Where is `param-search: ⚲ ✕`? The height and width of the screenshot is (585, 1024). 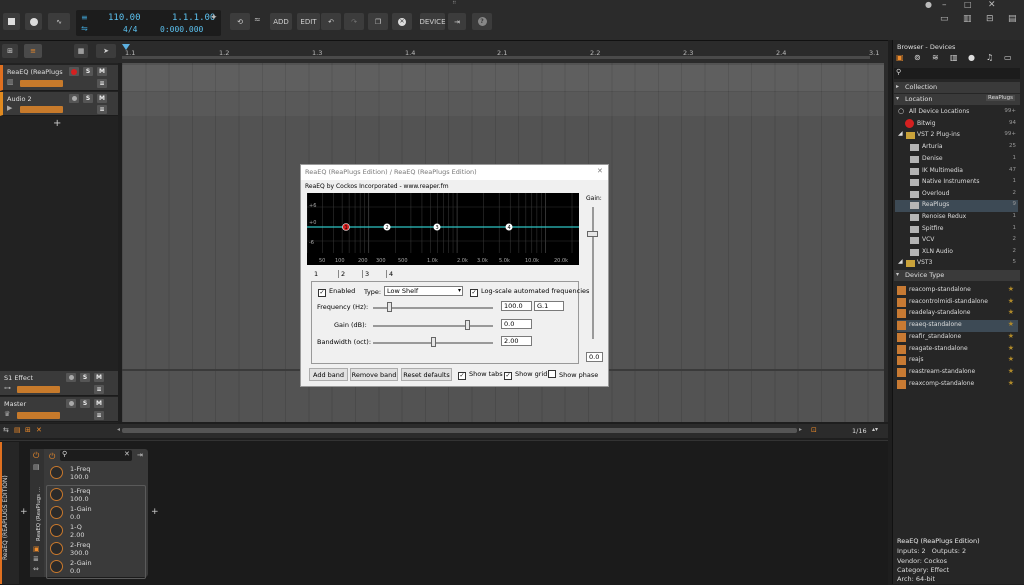 param-search: ⚲ ✕ is located at coordinates (96, 455).